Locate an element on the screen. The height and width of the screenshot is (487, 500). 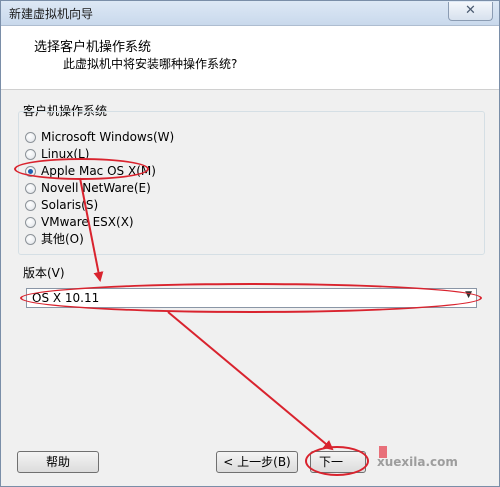
watermark-url: xuexila.com is located at coordinates (417, 462).